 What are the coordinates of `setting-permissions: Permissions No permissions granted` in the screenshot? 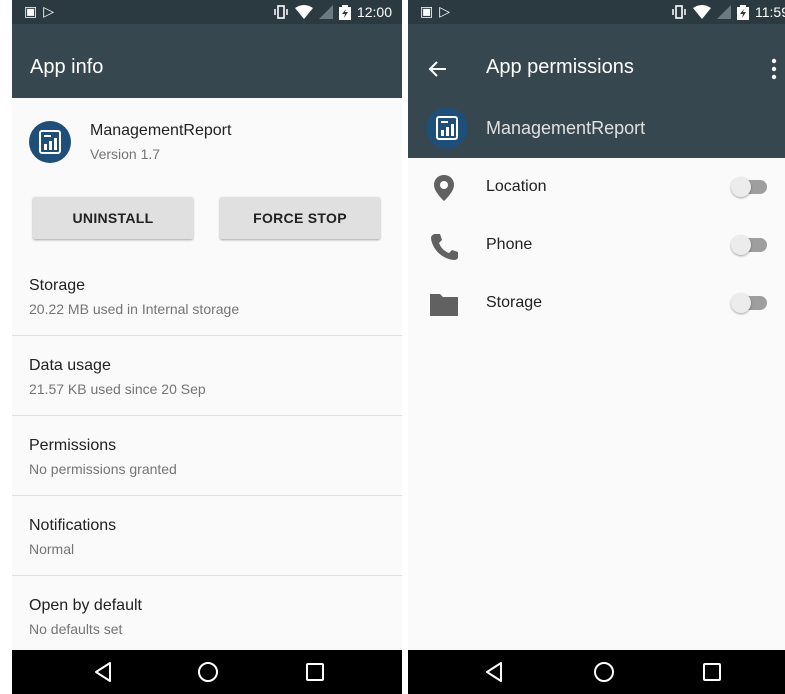 It's located at (207, 455).